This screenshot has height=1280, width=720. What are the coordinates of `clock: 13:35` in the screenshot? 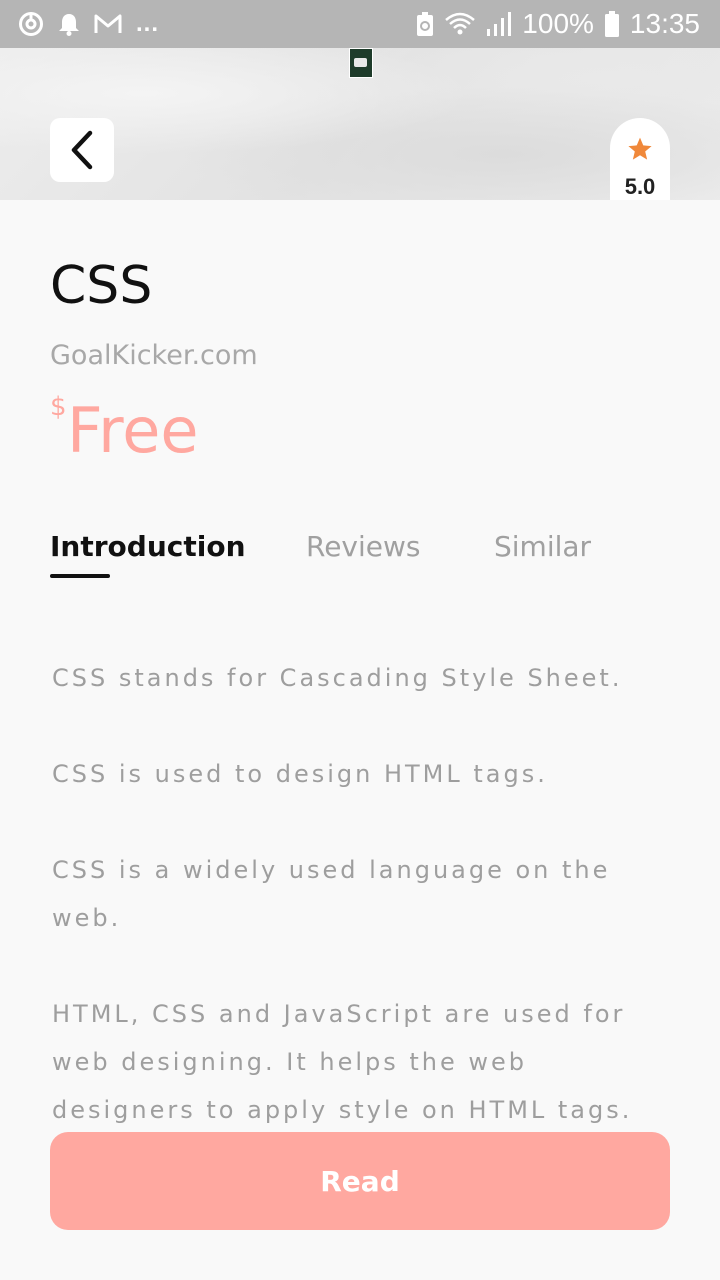 It's located at (664, 23).